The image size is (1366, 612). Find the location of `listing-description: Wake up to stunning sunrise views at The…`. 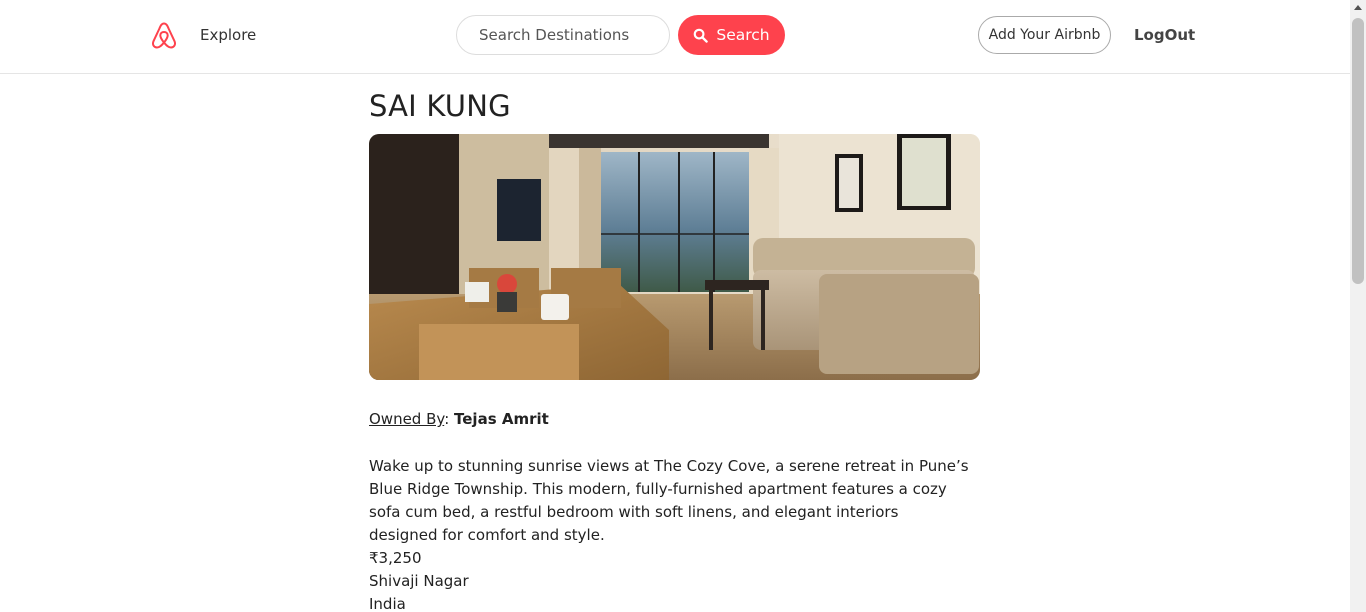

listing-description: Wake up to stunning sunrise views at The… is located at coordinates (669, 500).